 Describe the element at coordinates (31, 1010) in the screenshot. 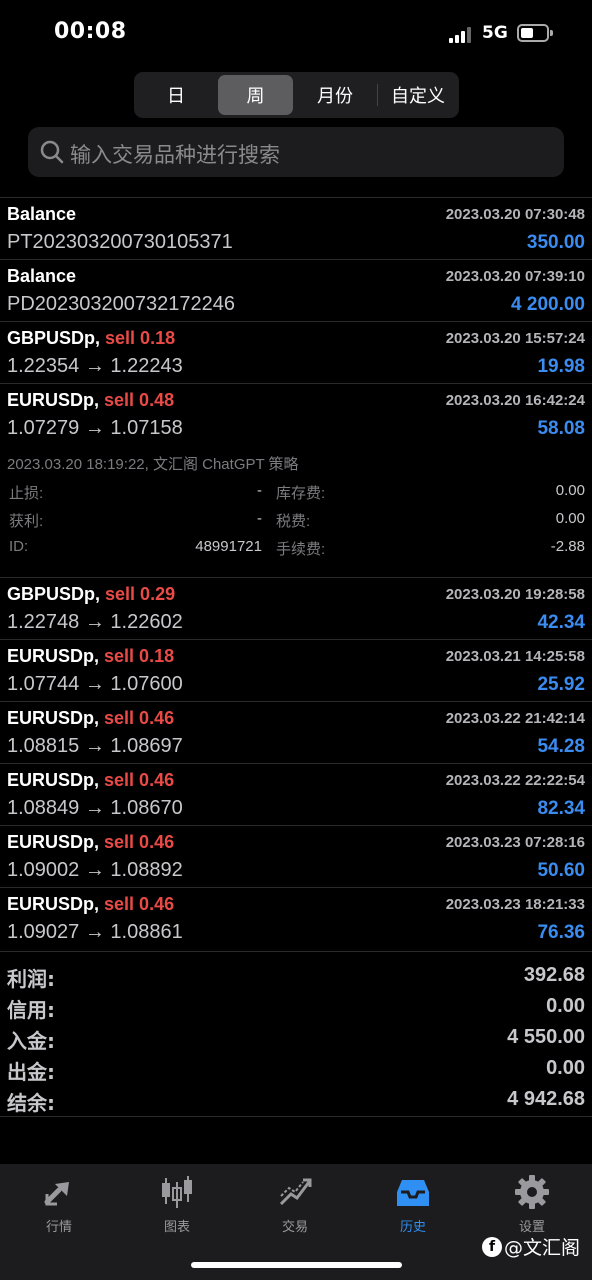

I see `summary-label: 信用:` at that location.